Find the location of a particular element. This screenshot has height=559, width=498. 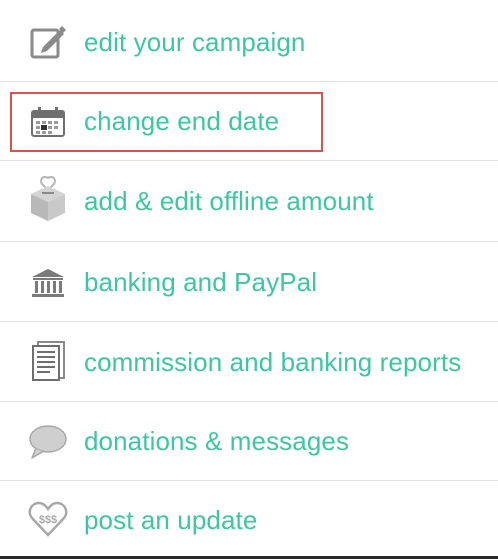

donation-box-icon is located at coordinates (48, 198).